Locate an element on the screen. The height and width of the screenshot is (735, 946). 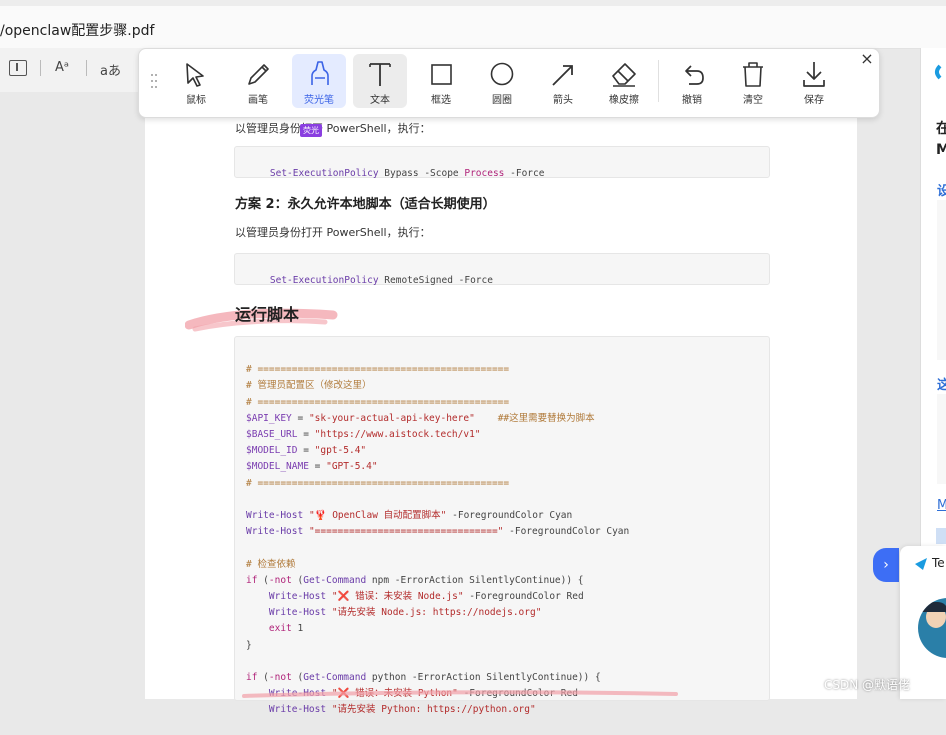
tool-circle: 圆圈 is located at coordinates (502, 81).